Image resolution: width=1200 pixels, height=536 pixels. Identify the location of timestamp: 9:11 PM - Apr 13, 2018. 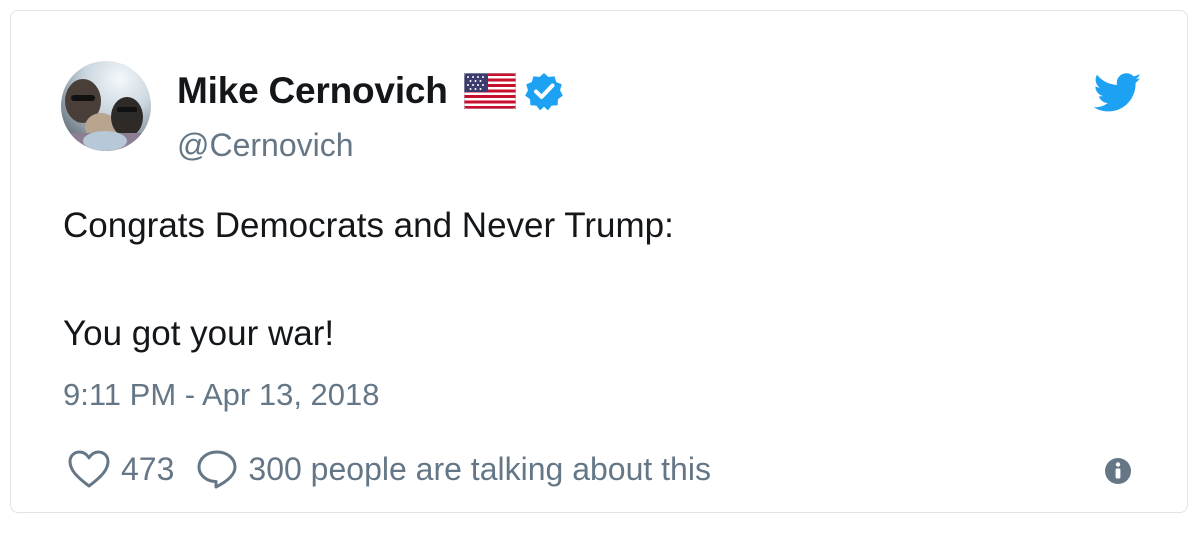
(221, 395).